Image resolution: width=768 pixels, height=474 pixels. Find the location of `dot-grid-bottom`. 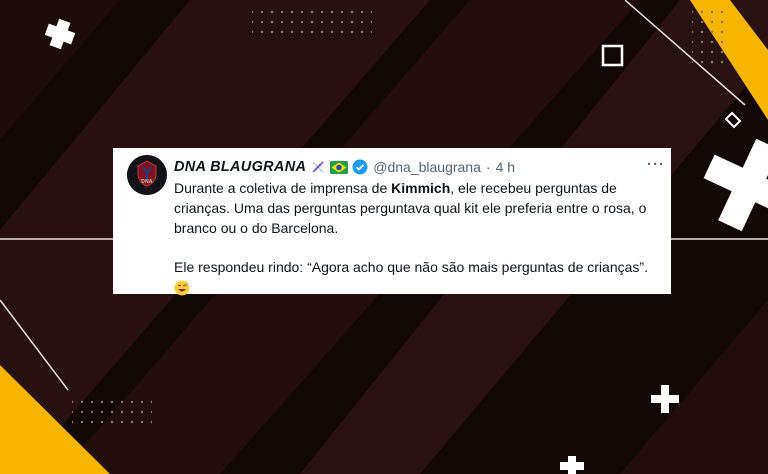

dot-grid-bottom is located at coordinates (112, 412).